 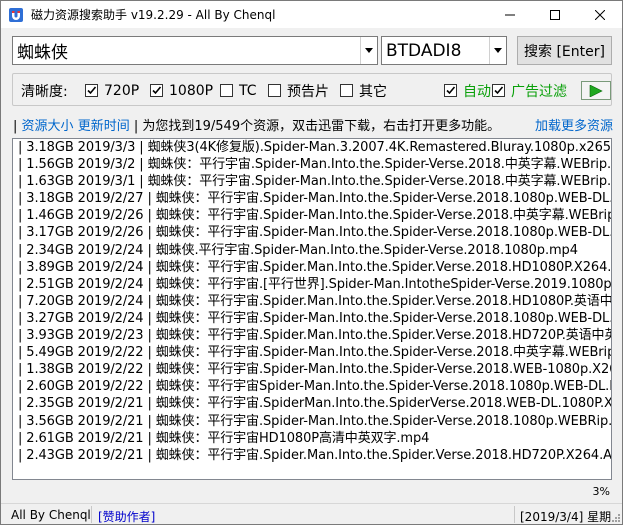 What do you see at coordinates (539, 91) in the screenshot?
I see `ad-filter-label: 广告过滤` at bounding box center [539, 91].